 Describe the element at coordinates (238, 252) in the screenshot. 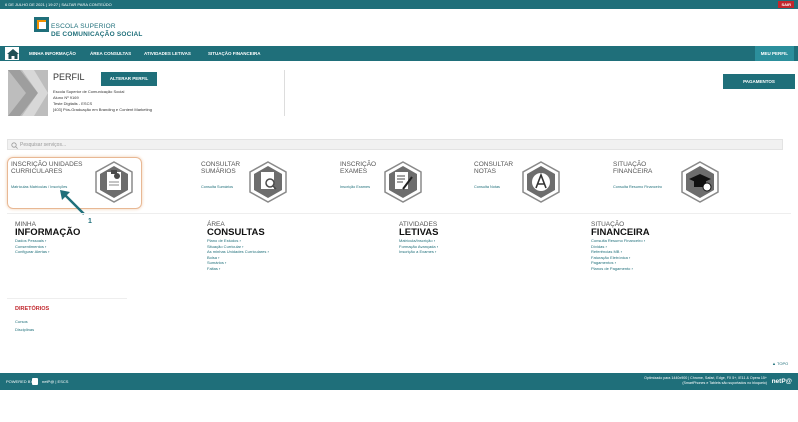

I see `section-link: As minhas Unidades Curriculares` at that location.